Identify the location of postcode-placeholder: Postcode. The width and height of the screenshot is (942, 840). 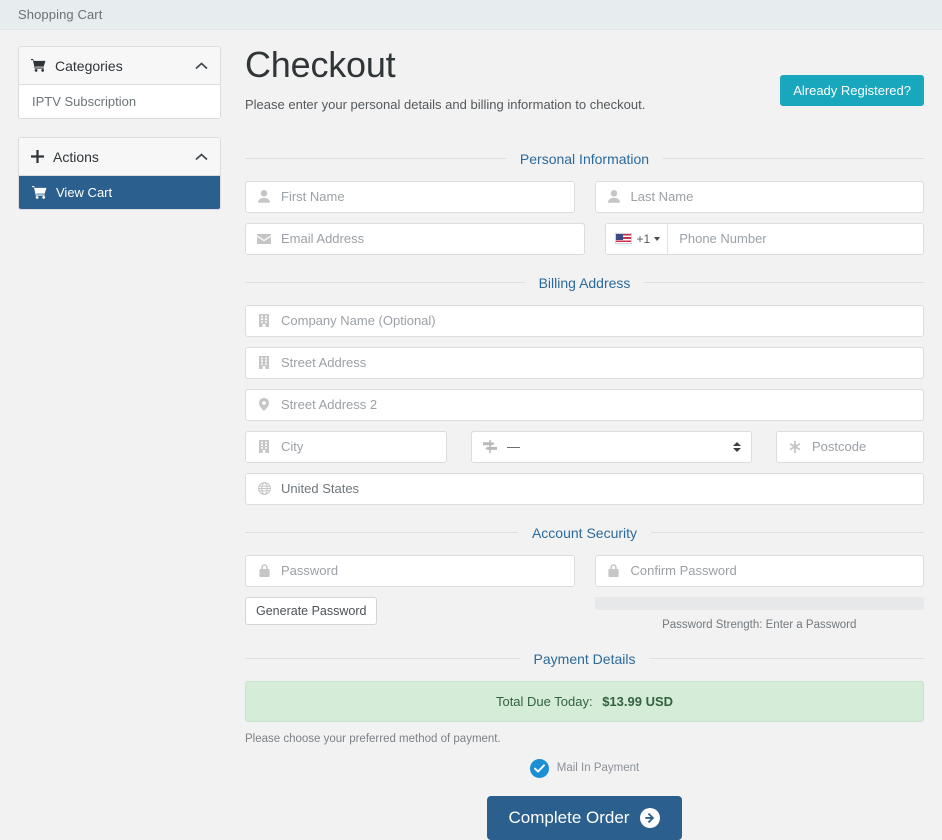
(839, 447).